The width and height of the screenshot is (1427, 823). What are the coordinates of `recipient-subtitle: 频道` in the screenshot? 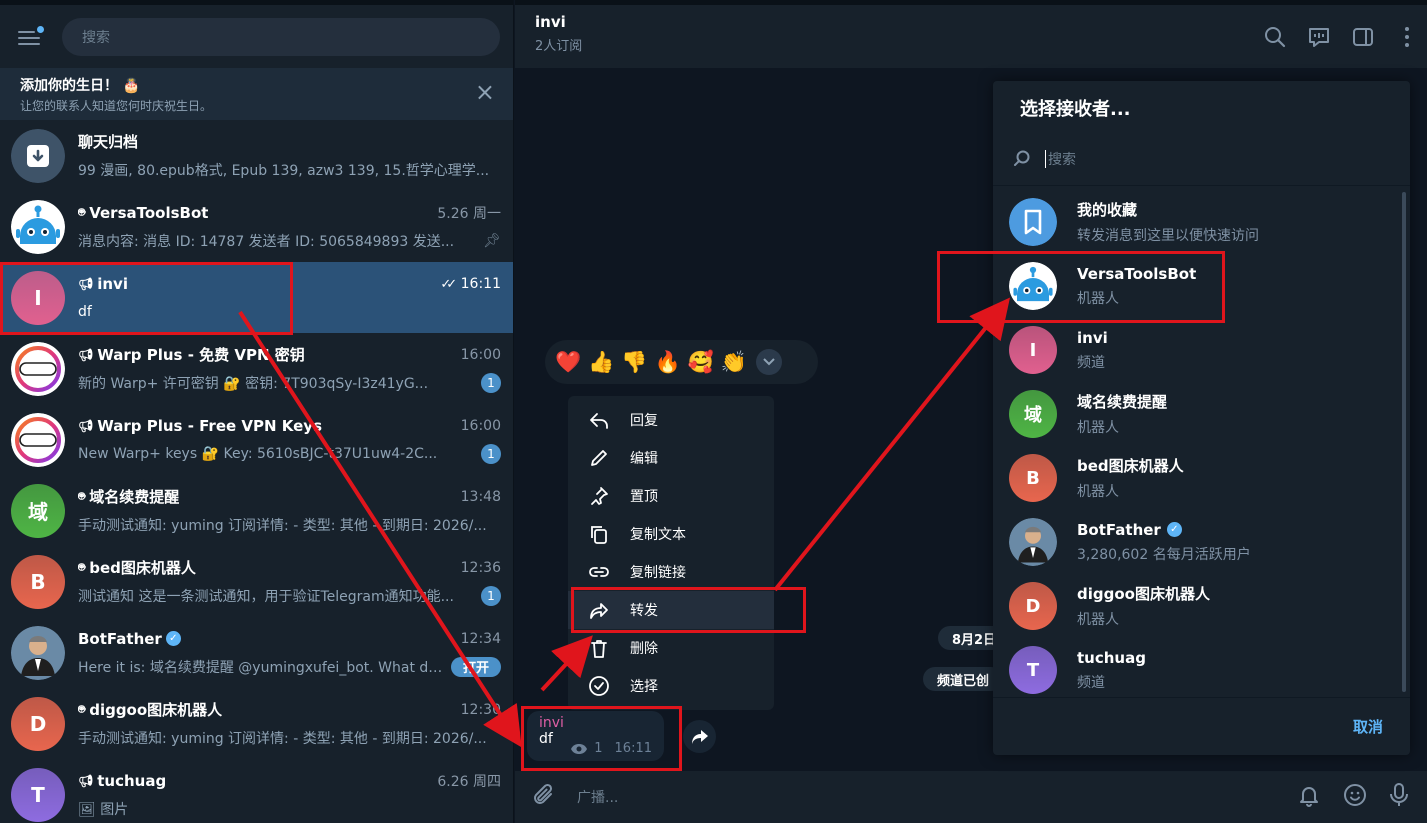 It's located at (1091, 362).